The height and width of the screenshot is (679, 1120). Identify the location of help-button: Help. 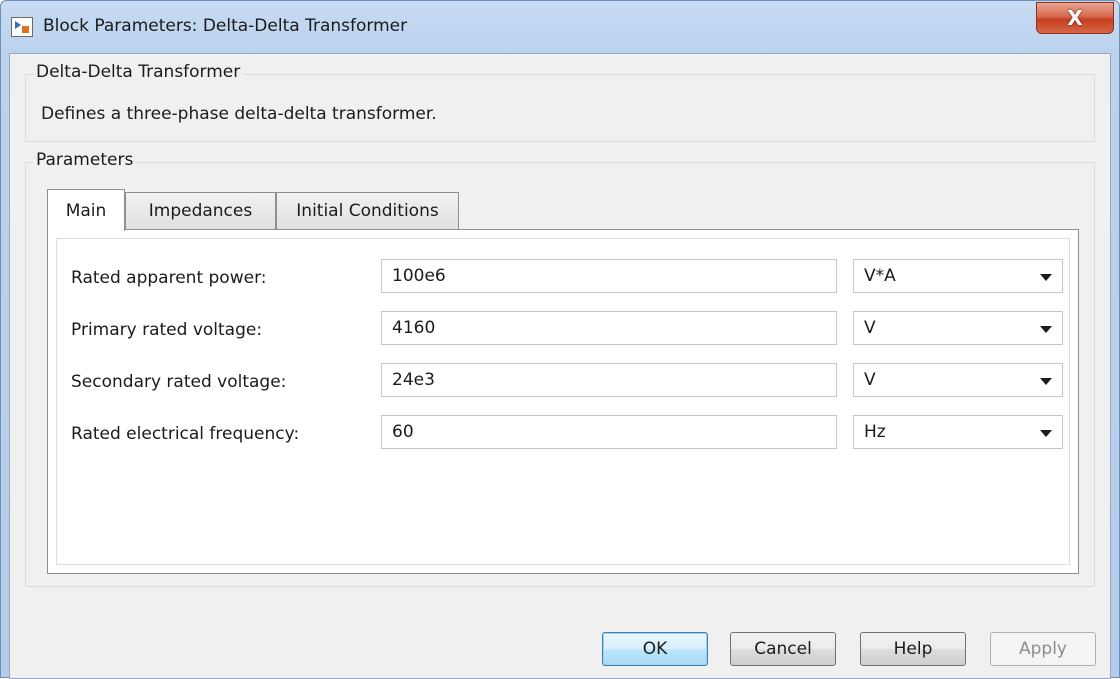
(913, 649).